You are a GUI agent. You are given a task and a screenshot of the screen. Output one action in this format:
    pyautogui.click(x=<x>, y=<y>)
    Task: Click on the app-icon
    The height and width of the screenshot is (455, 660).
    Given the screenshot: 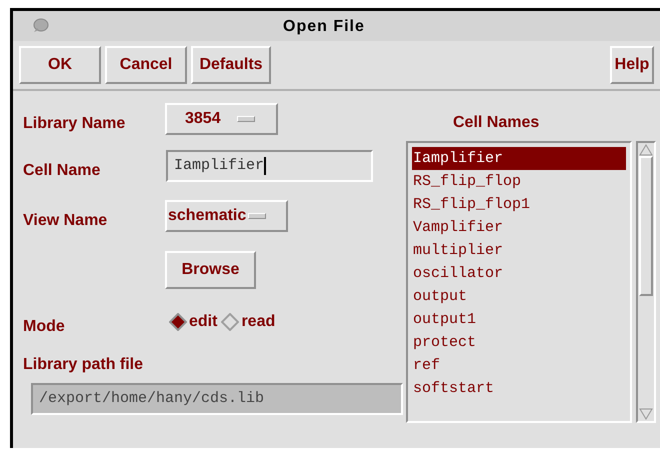 What is the action you would take?
    pyautogui.click(x=40, y=26)
    